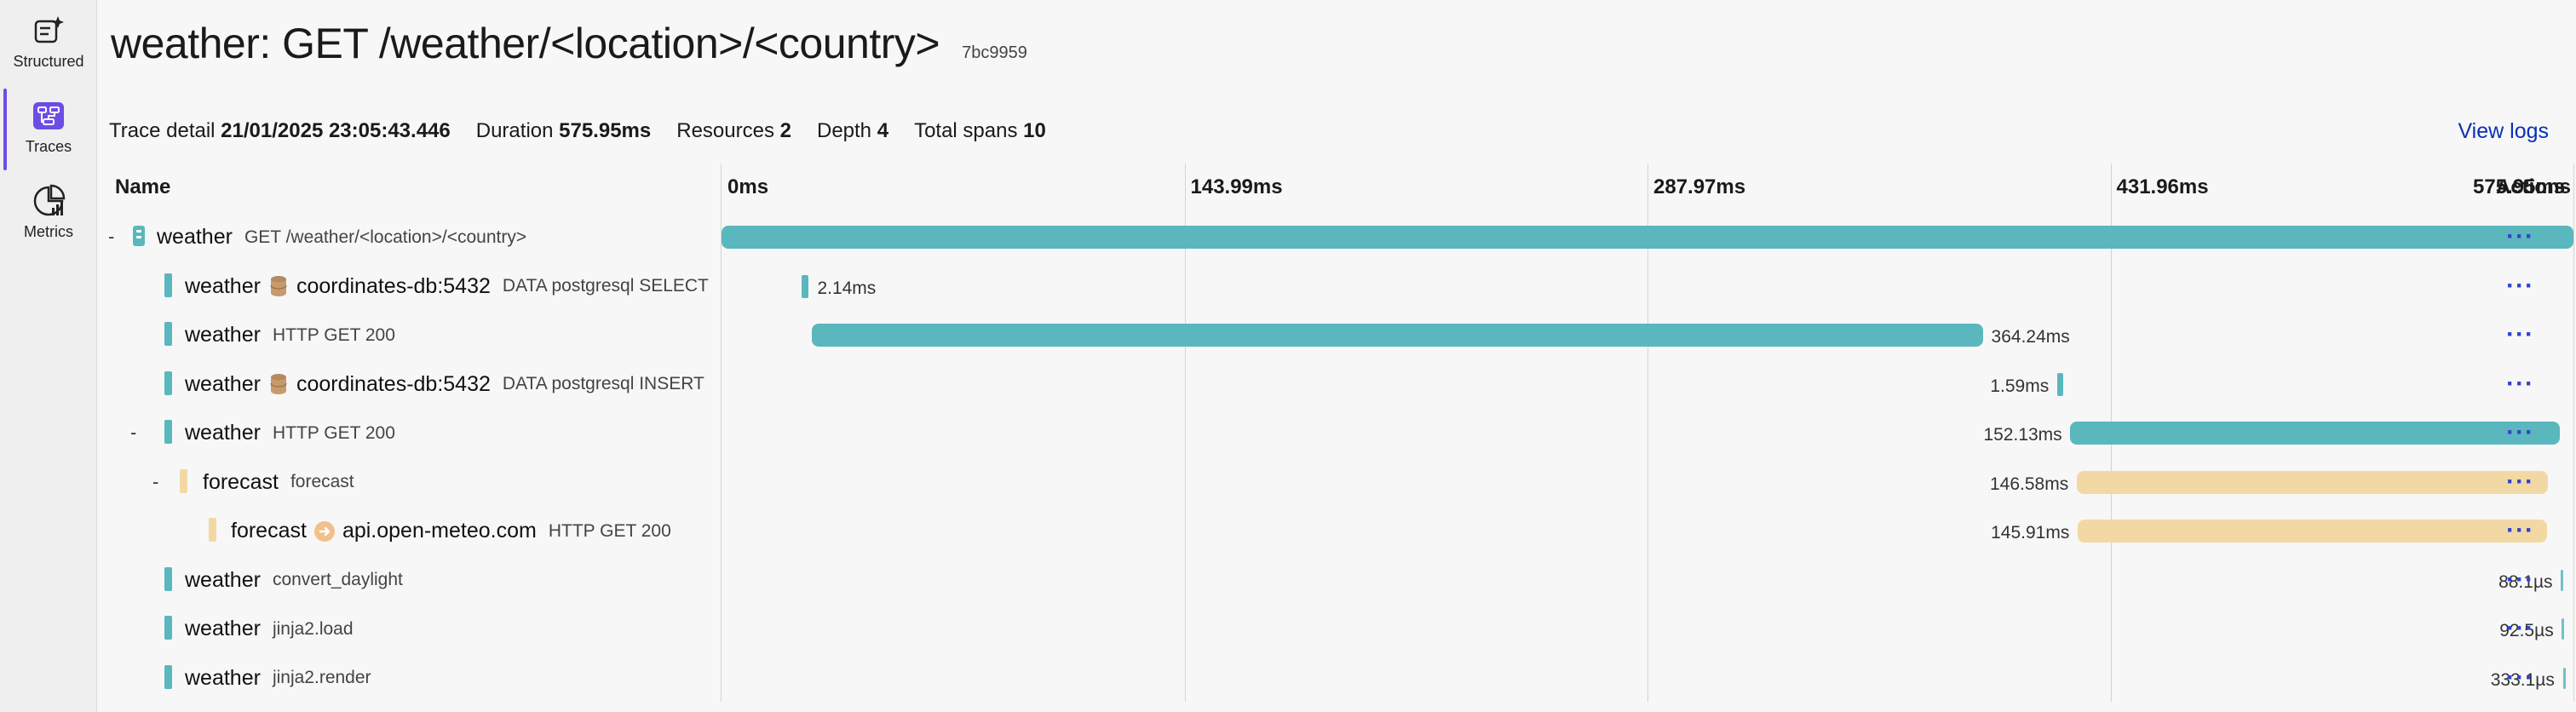 This screenshot has width=2576, height=712. I want to click on meta-label: Trace detail, so click(162, 130).